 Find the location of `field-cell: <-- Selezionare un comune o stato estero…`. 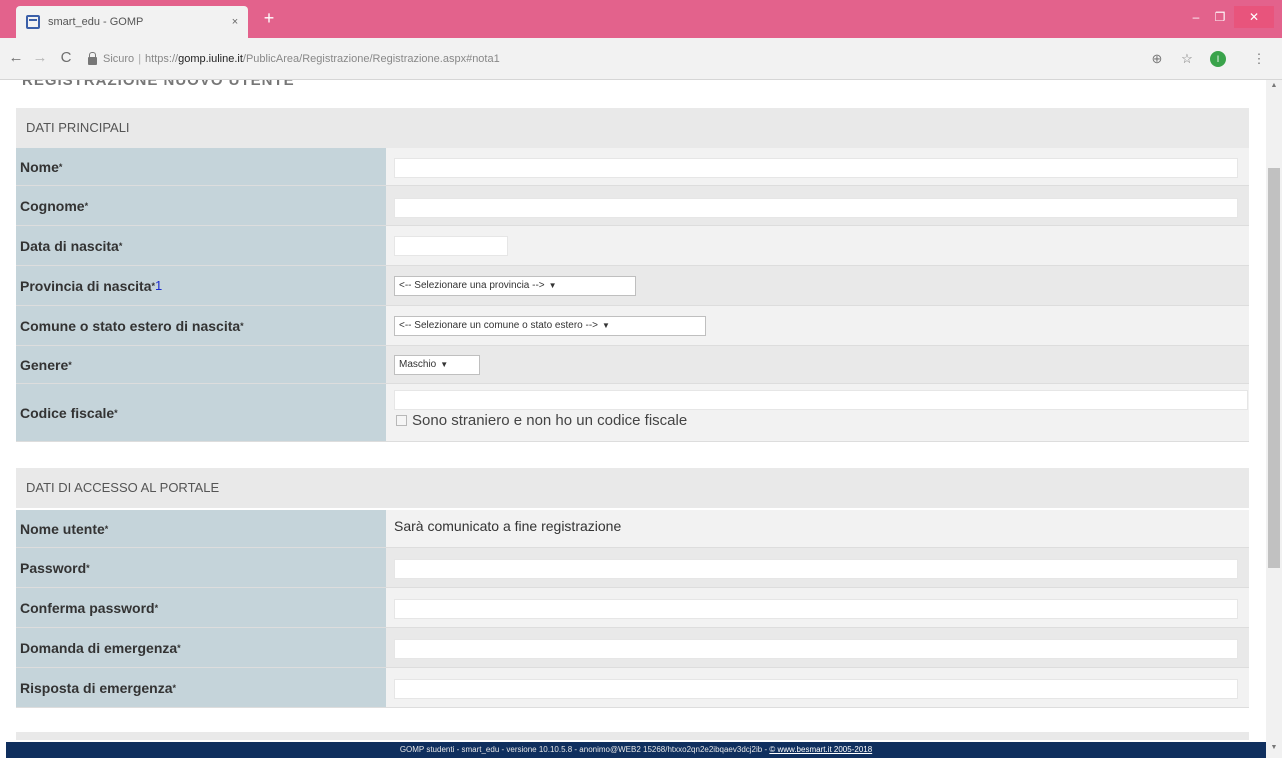

field-cell: <-- Selezionare un comune o stato estero… is located at coordinates (817, 325).